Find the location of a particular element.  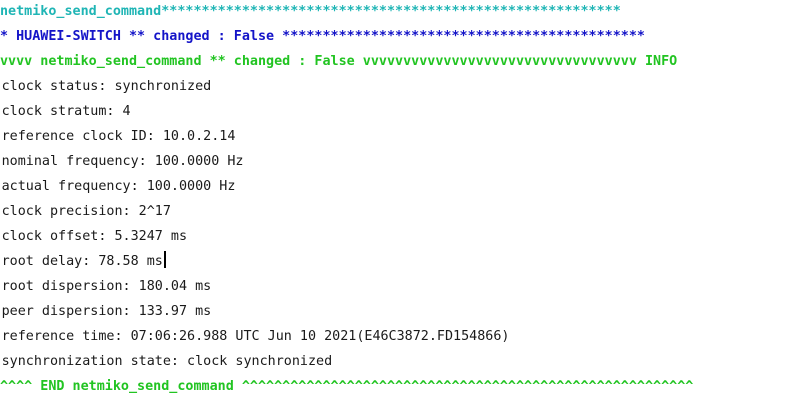

output-line-peer-dispersion: peer dispersion: 133.97 ms is located at coordinates (106, 311).